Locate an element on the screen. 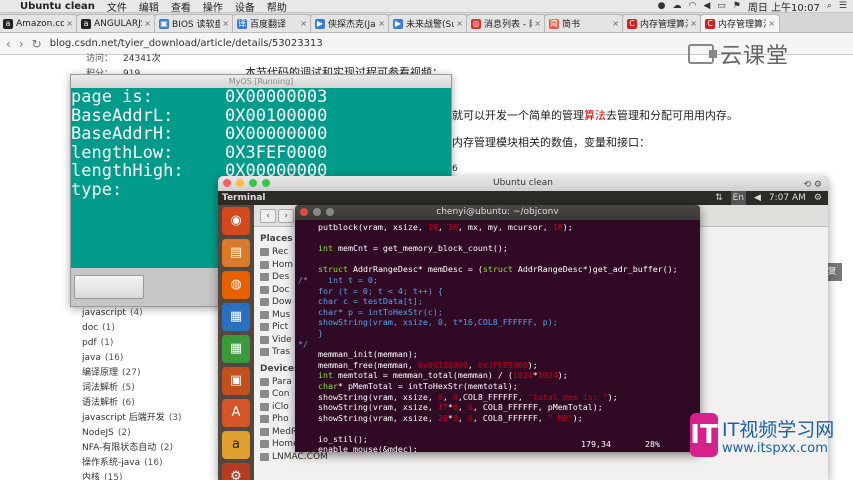 The image size is (853, 480). browser-tab: aAmazon.com× is located at coordinates (39, 23).